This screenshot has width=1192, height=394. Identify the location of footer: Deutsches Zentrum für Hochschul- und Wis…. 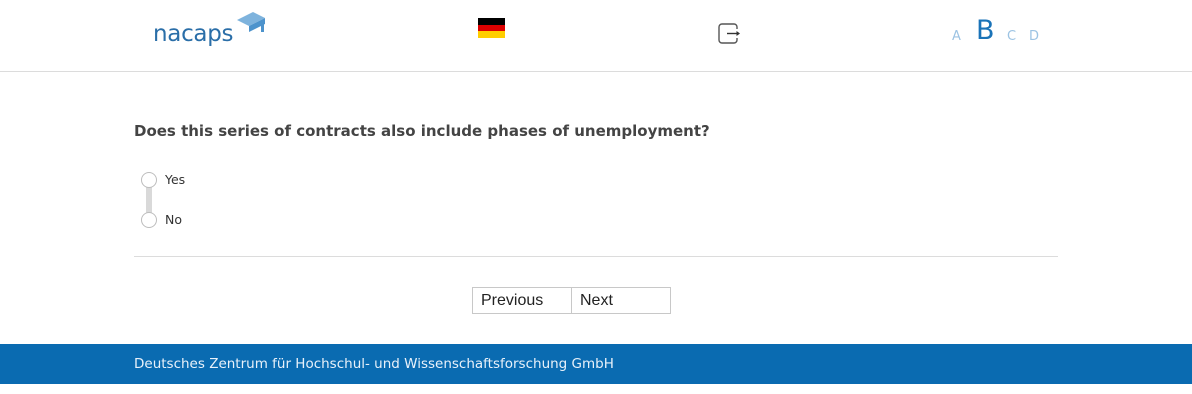
(596, 364).